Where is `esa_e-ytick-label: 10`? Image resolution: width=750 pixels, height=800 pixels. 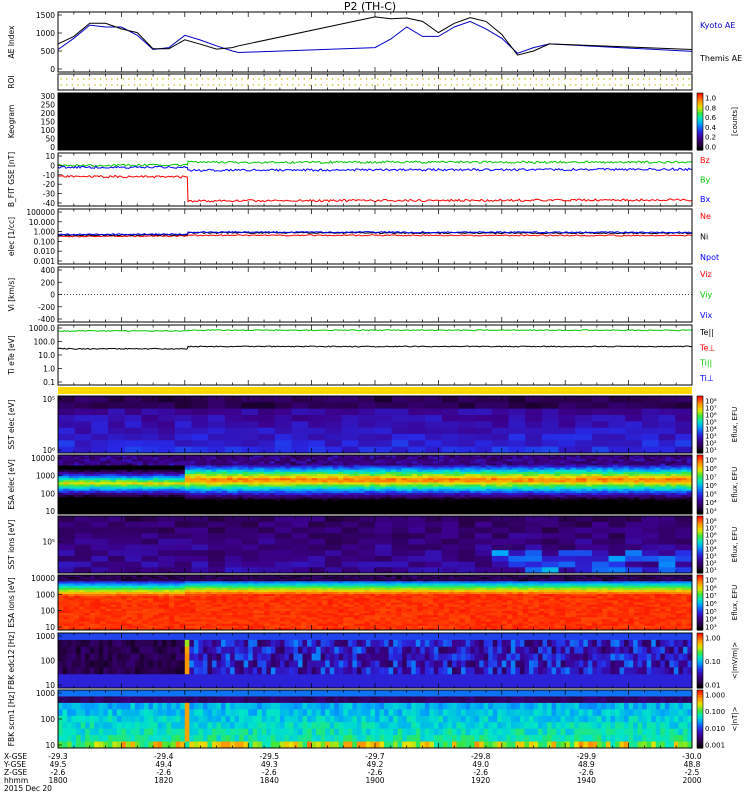 esa_e-ytick-label: 10 is located at coordinates (50, 511).